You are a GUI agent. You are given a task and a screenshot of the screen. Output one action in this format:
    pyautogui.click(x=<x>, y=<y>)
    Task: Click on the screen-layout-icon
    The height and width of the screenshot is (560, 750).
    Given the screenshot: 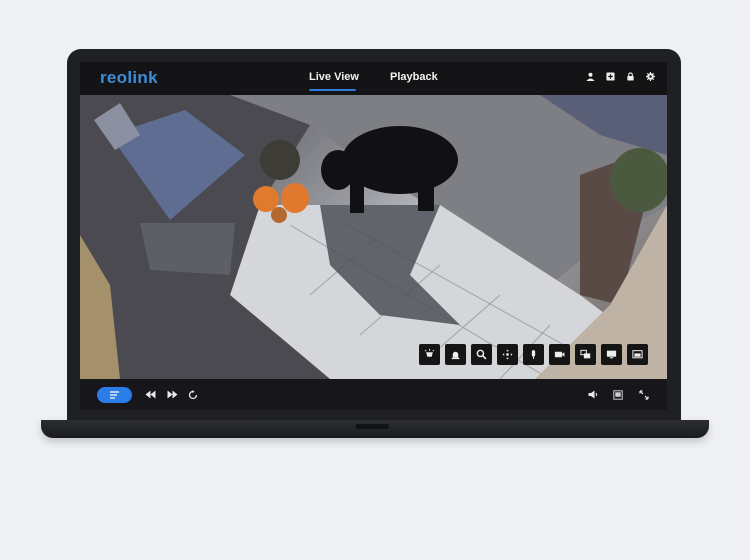 What is the action you would take?
    pyautogui.click(x=618, y=395)
    